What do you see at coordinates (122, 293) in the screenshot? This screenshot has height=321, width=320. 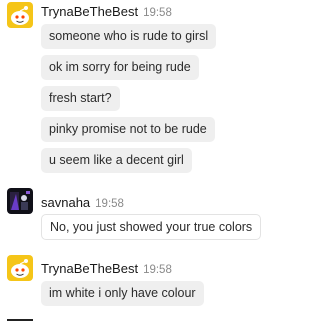 I see `message-bubble: im white i only have colour` at bounding box center [122, 293].